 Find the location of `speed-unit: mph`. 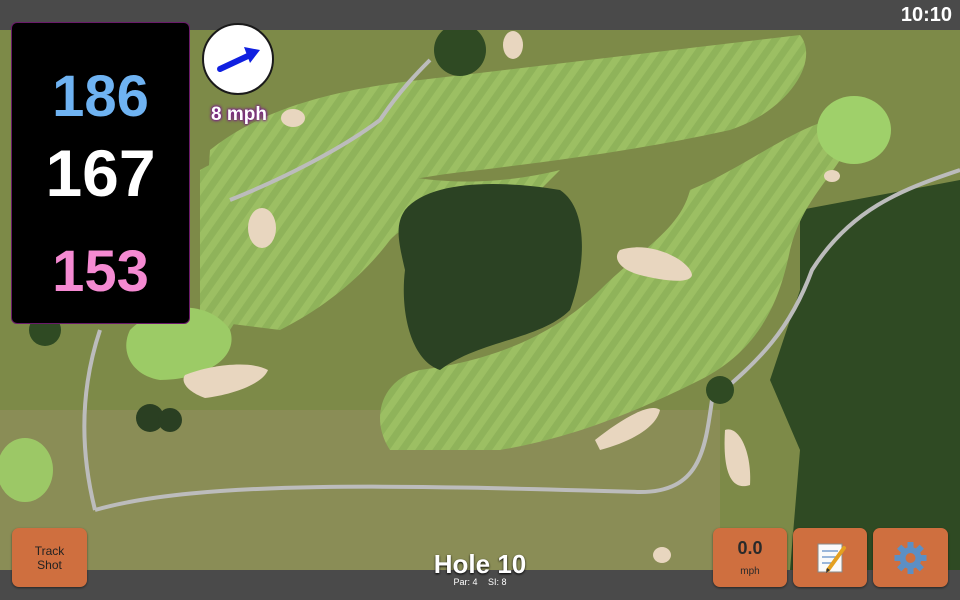

speed-unit: mph is located at coordinates (750, 571).